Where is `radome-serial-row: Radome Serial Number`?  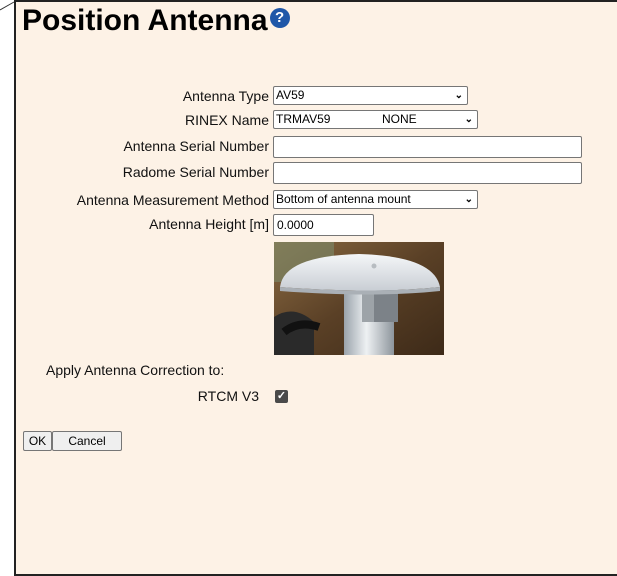 radome-serial-row: Radome Serial Number is located at coordinates (316, 173).